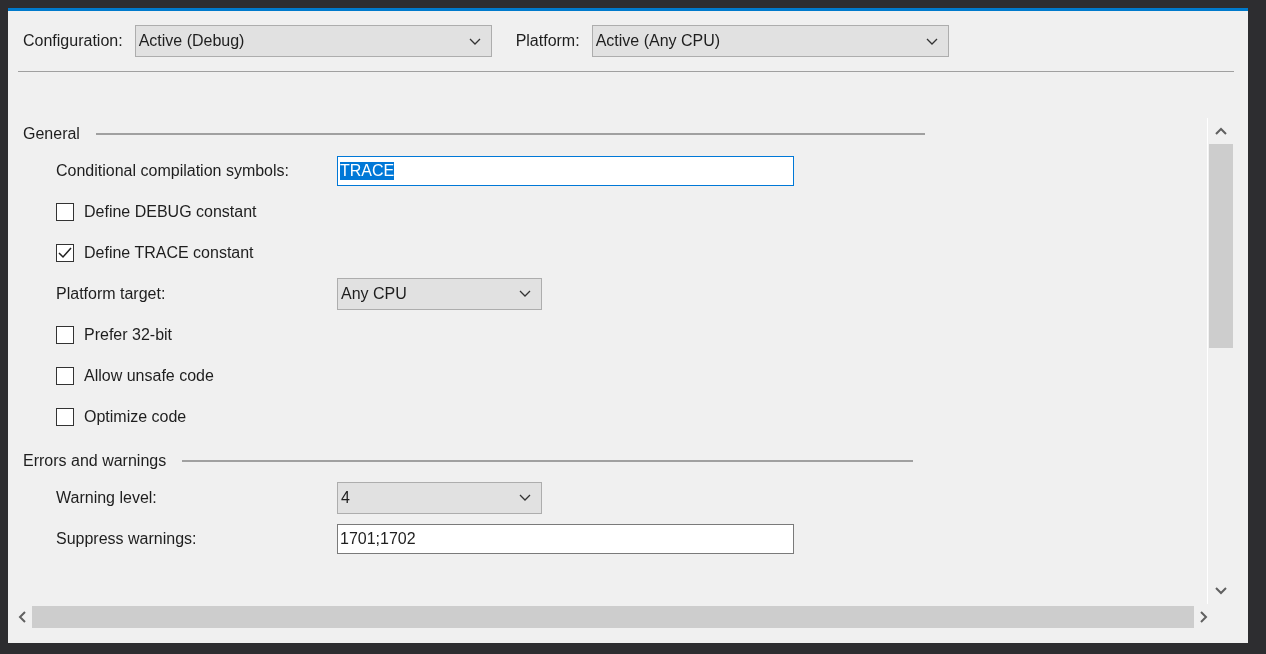  Describe the element at coordinates (439, 293) in the screenshot. I see `dropdown: Any CPU` at that location.